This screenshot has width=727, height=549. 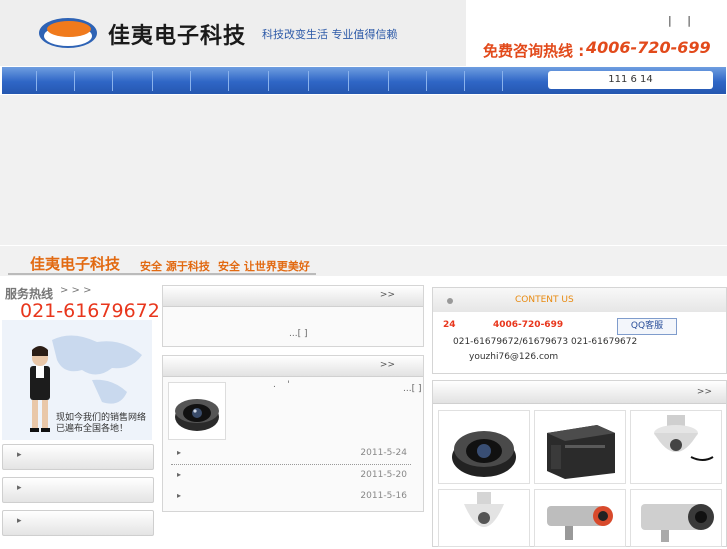 I want to click on contact-24-label: 24, so click(x=449, y=325).